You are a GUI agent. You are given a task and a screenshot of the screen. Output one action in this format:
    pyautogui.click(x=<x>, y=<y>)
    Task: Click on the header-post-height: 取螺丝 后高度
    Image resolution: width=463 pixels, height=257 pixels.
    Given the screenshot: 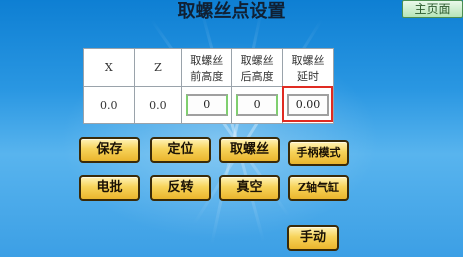 What is the action you would take?
    pyautogui.click(x=257, y=67)
    